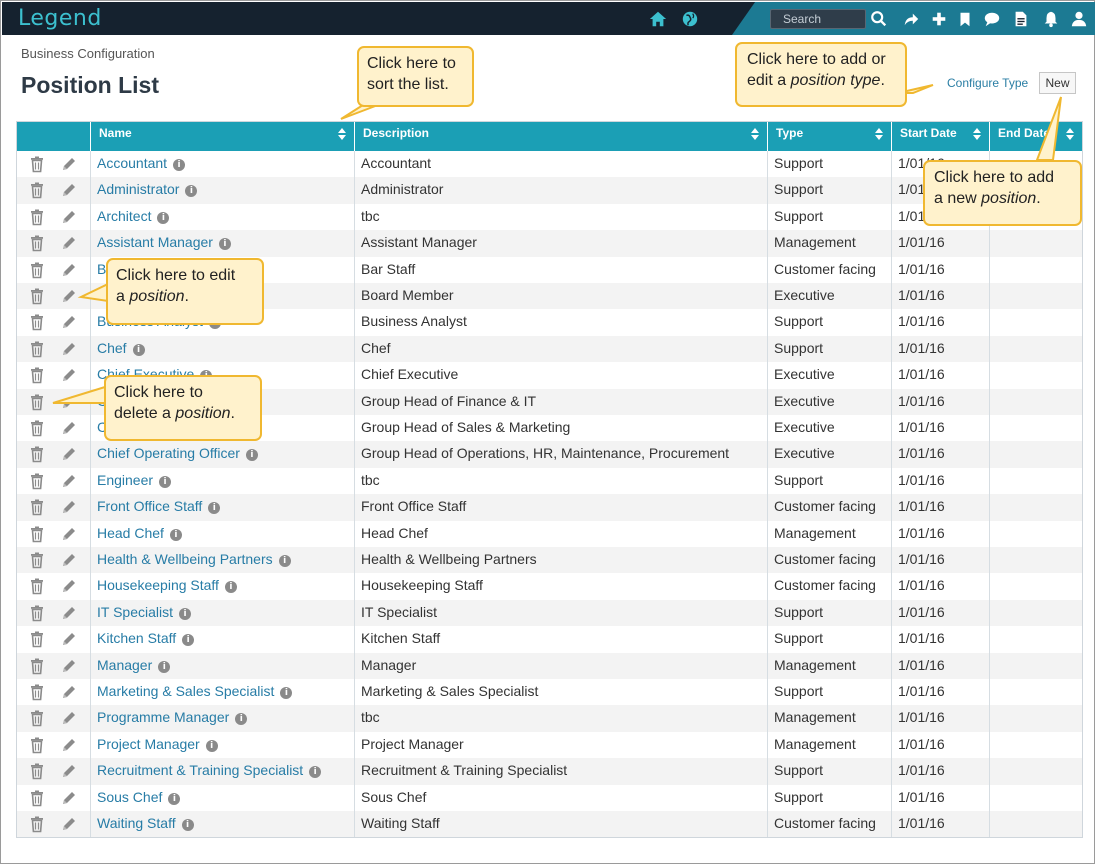 The width and height of the screenshot is (1095, 864). Describe the element at coordinates (145, 413) in the screenshot. I see `callout-text: delete a` at that location.